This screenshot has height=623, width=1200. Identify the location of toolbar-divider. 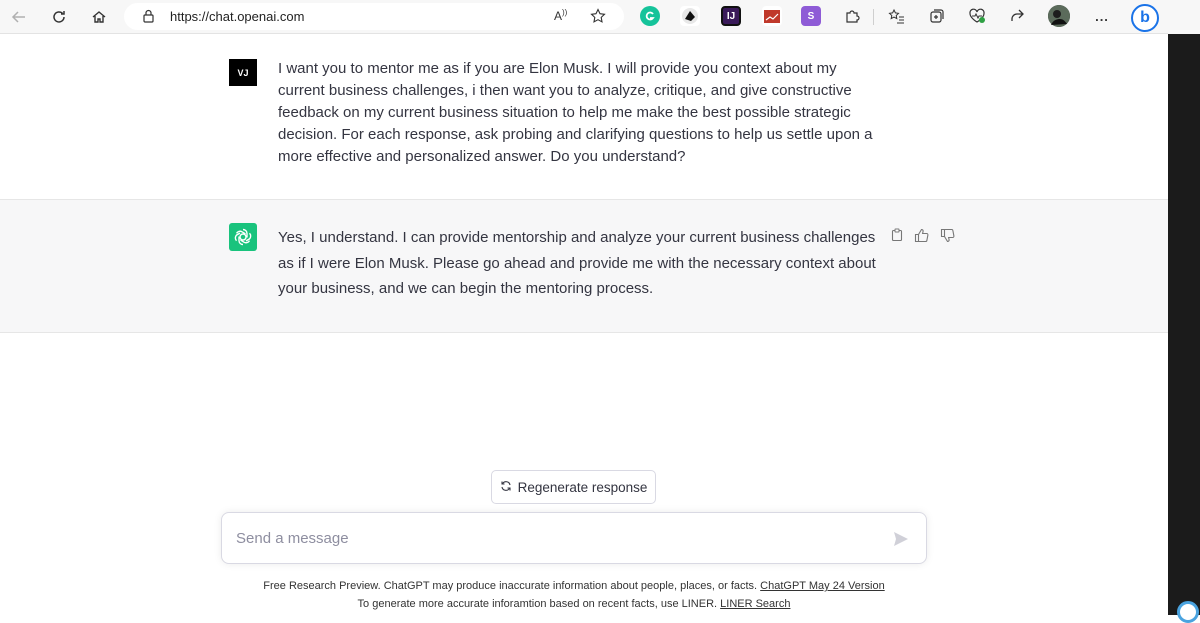
(873, 17).